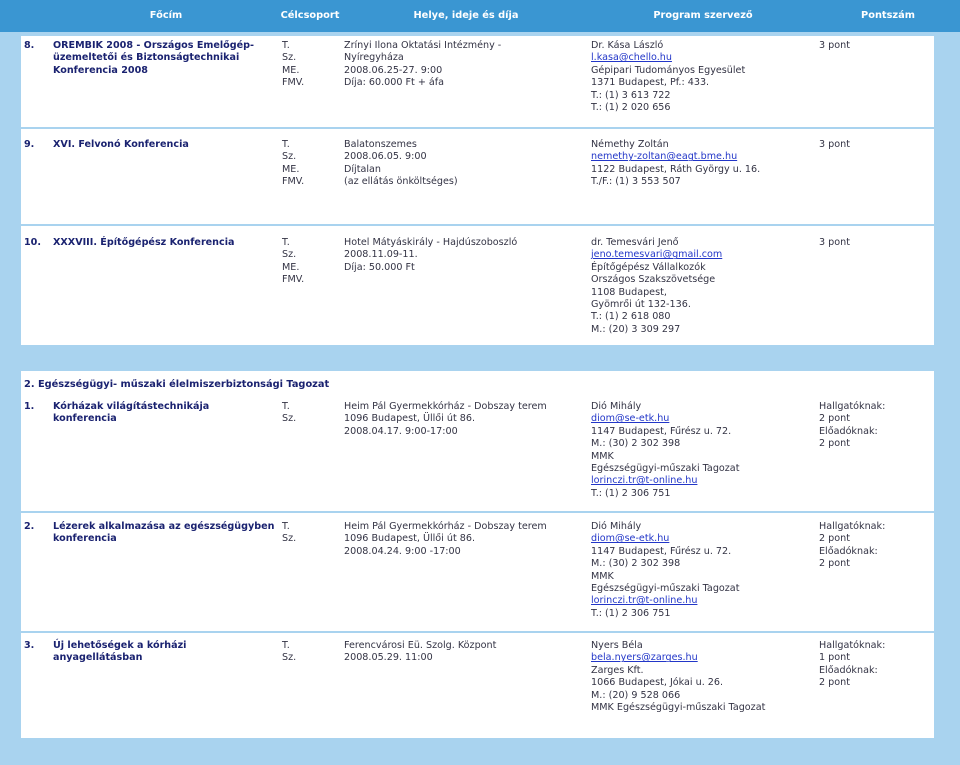 The image size is (960, 765). I want to click on event-venue-date-fee-line: Zrínyi Ilona Oktatási Intézmény -, so click(423, 45).